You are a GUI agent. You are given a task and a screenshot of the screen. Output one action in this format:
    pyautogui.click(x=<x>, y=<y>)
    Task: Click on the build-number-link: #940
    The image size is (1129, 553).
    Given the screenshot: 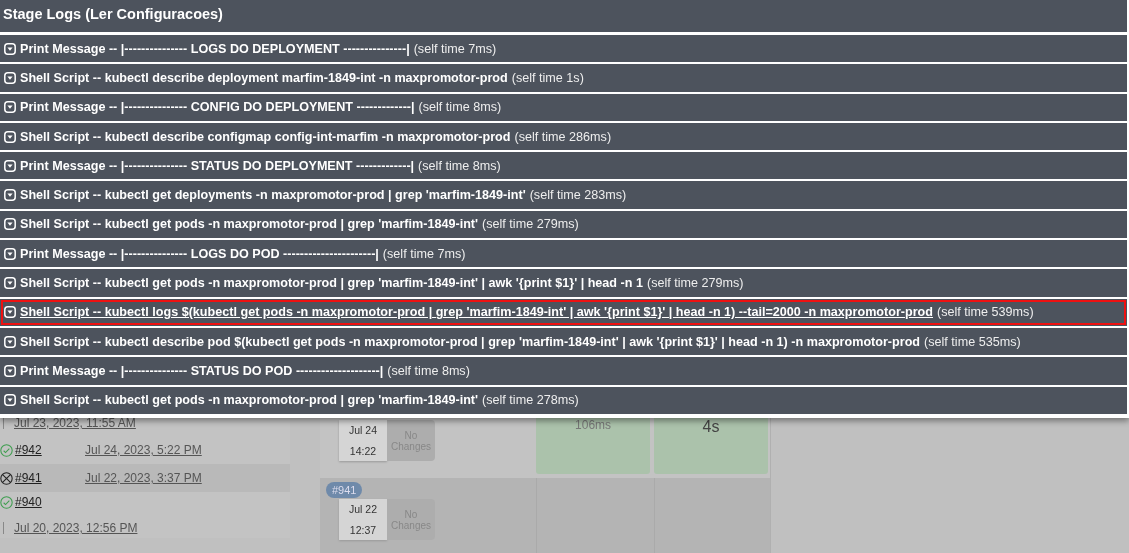 What is the action you would take?
    pyautogui.click(x=50, y=502)
    